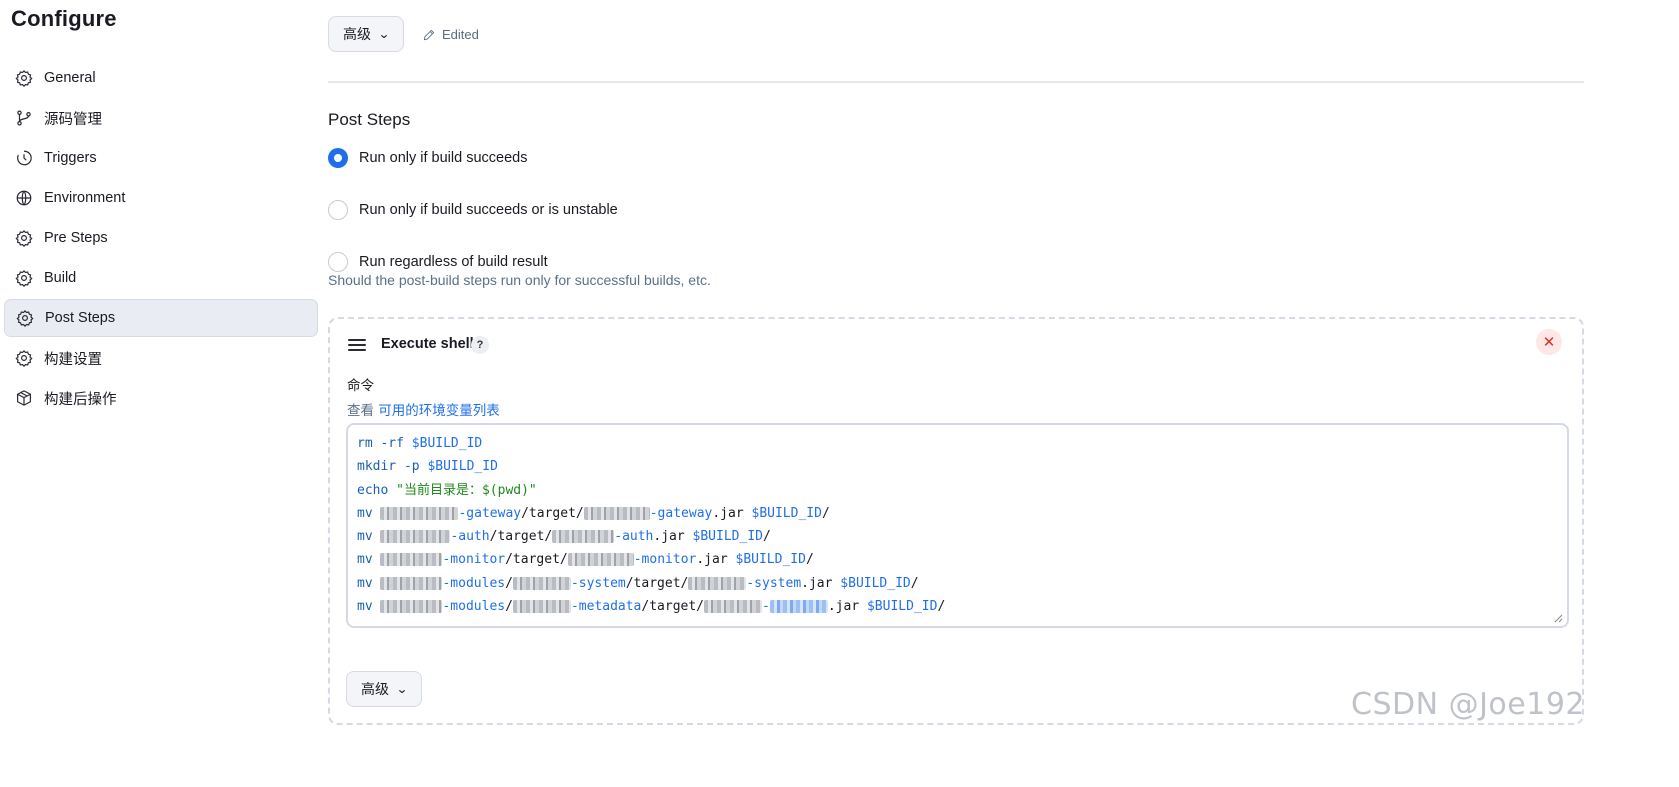 This screenshot has height=787, width=1679. What do you see at coordinates (73, 359) in the screenshot?
I see `sidebar-item-label: 构建设置` at bounding box center [73, 359].